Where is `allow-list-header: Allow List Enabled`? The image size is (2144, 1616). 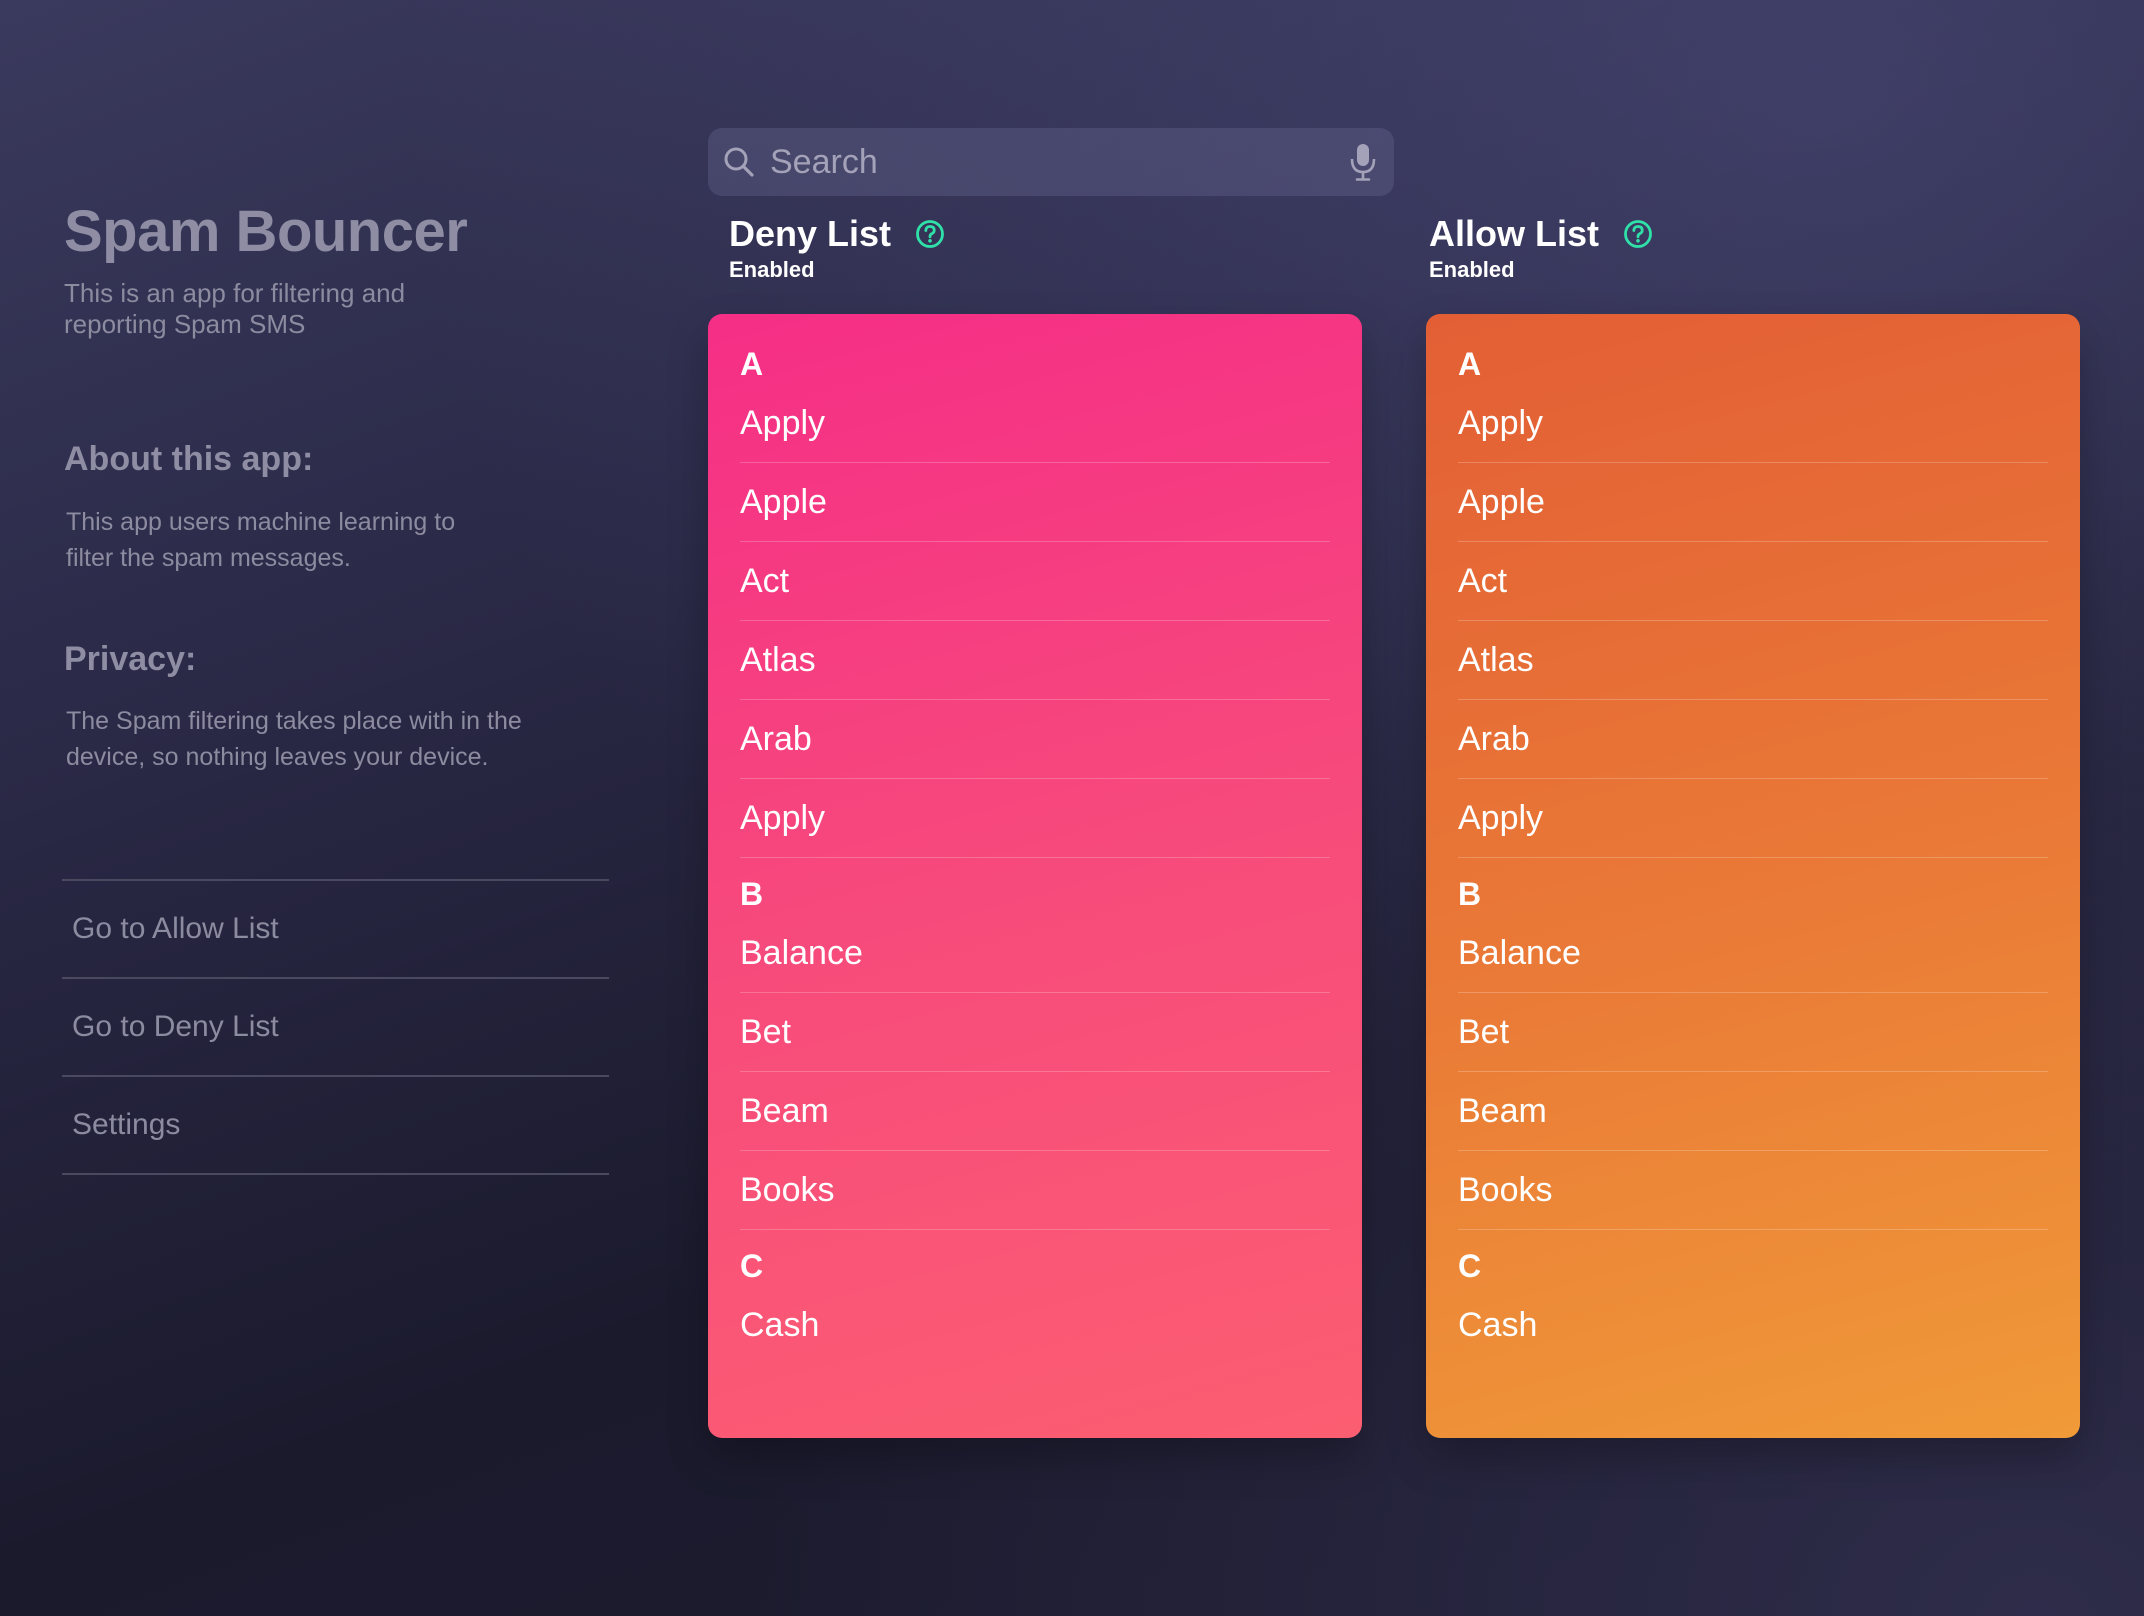 allow-list-header: Allow List Enabled is located at coordinates (1541, 248).